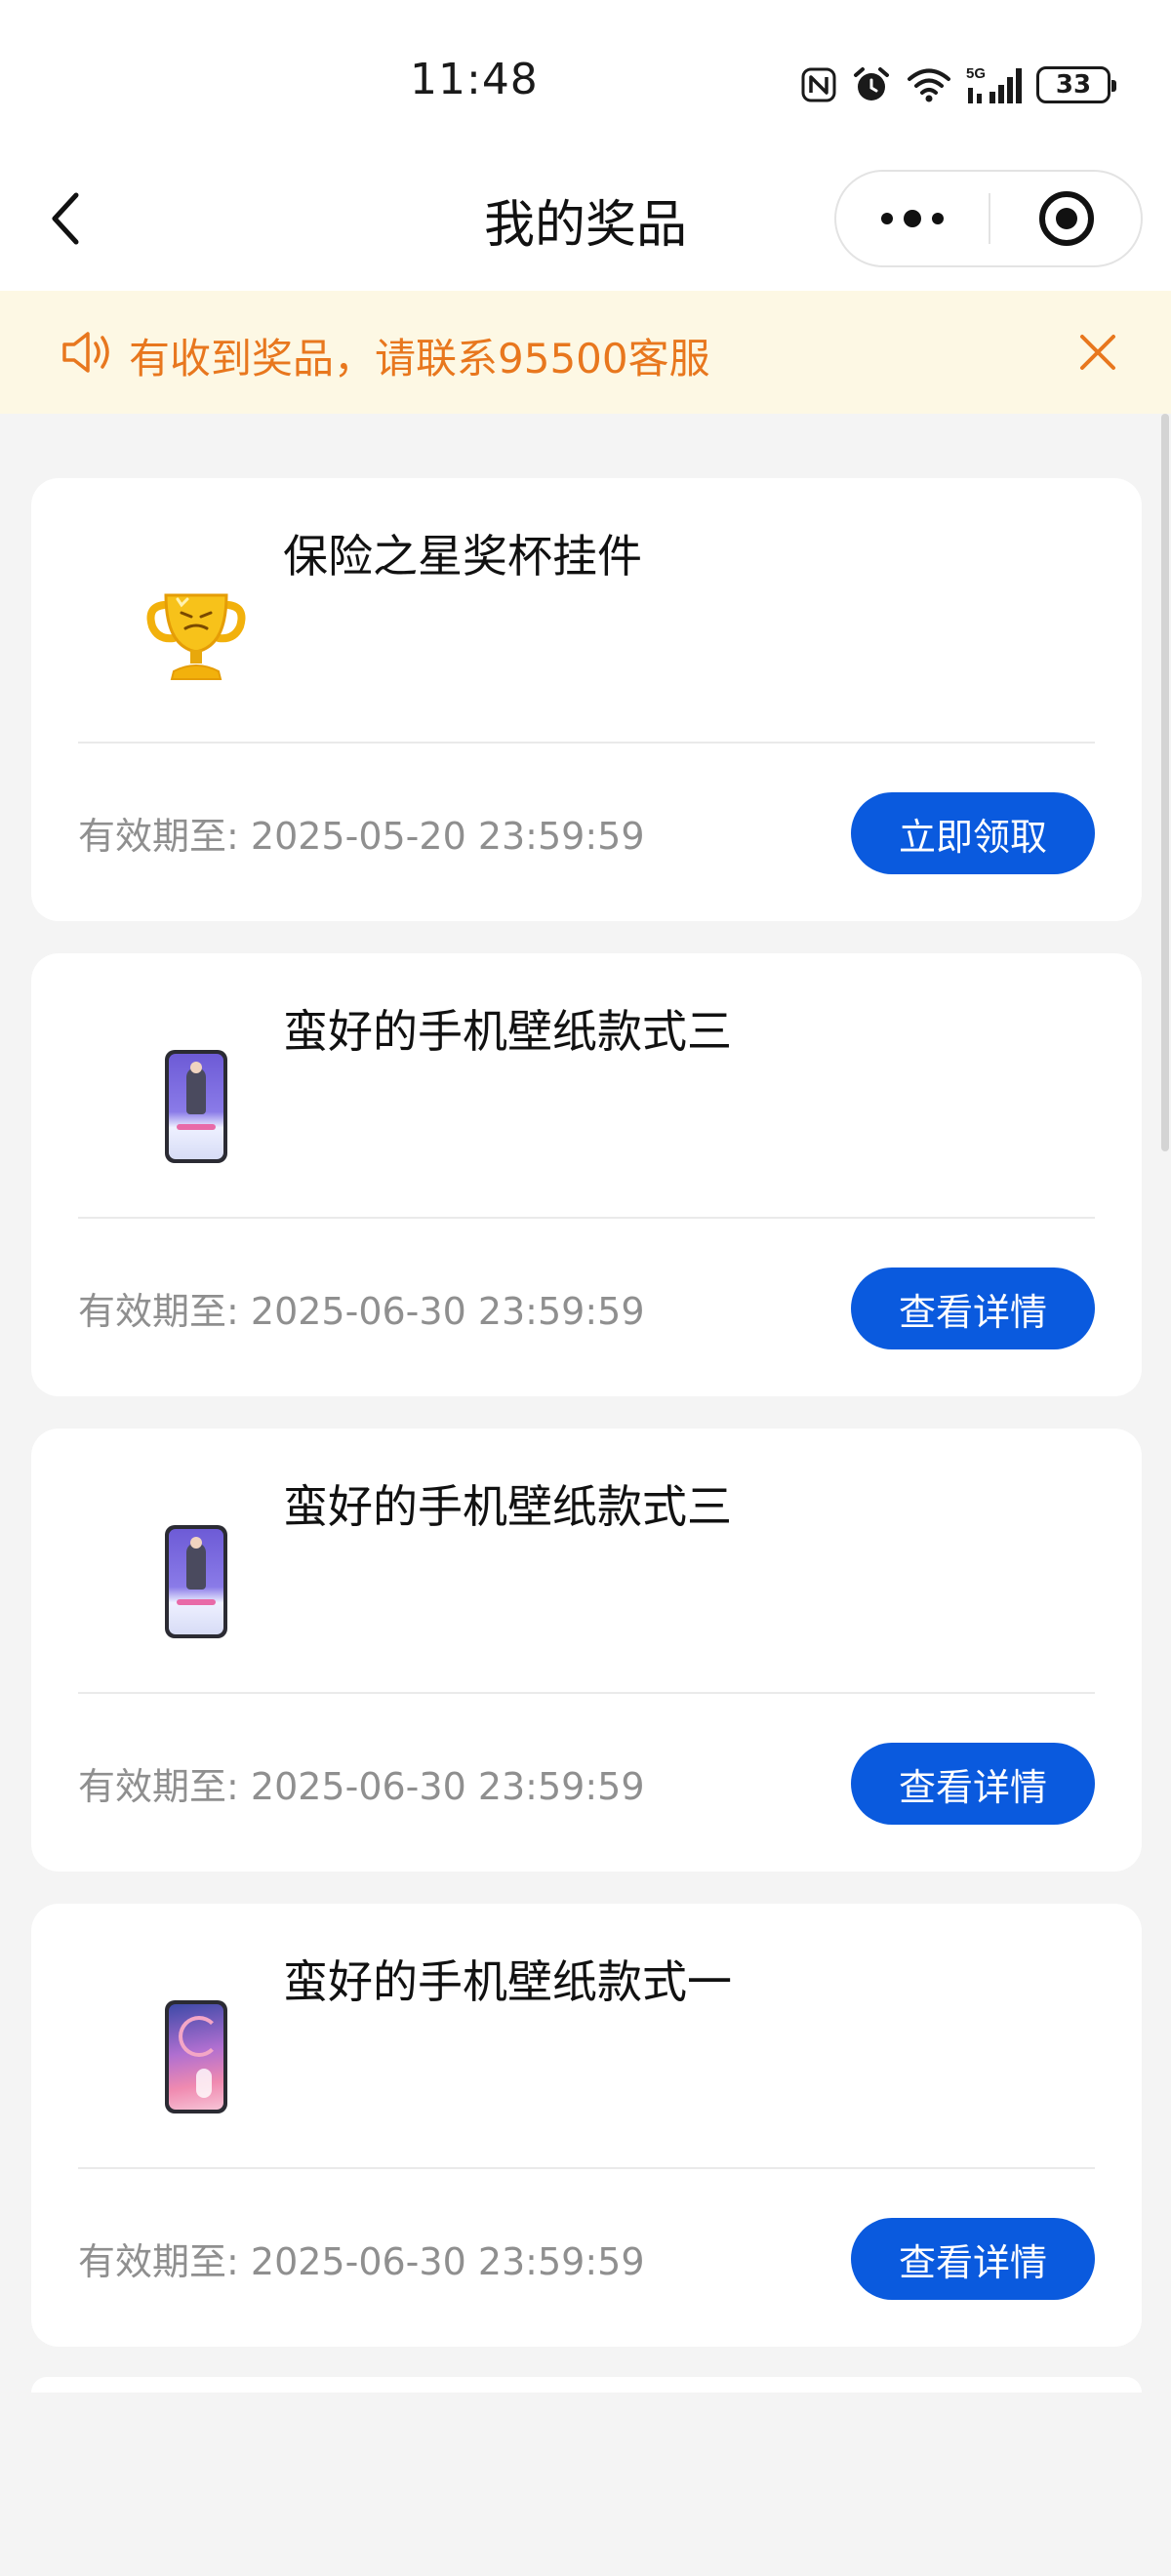 The height and width of the screenshot is (2576, 1171). Describe the element at coordinates (1165, 782) in the screenshot. I see `scrollbar` at that location.